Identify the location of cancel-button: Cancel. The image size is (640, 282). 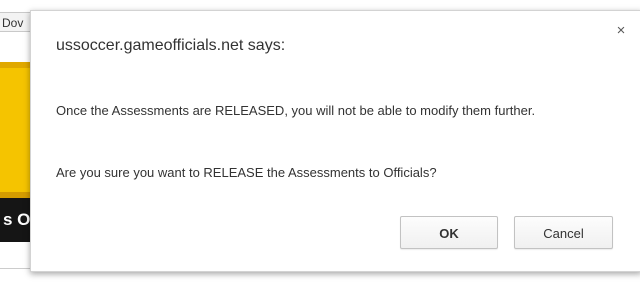
(563, 232).